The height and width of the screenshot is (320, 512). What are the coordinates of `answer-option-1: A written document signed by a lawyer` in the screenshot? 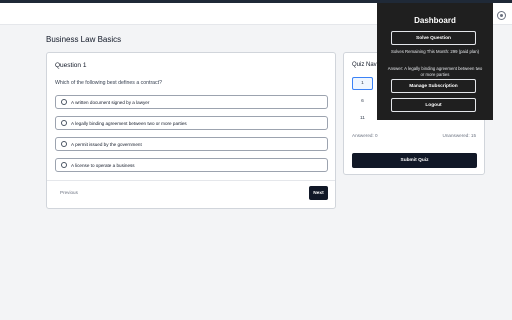 It's located at (191, 102).